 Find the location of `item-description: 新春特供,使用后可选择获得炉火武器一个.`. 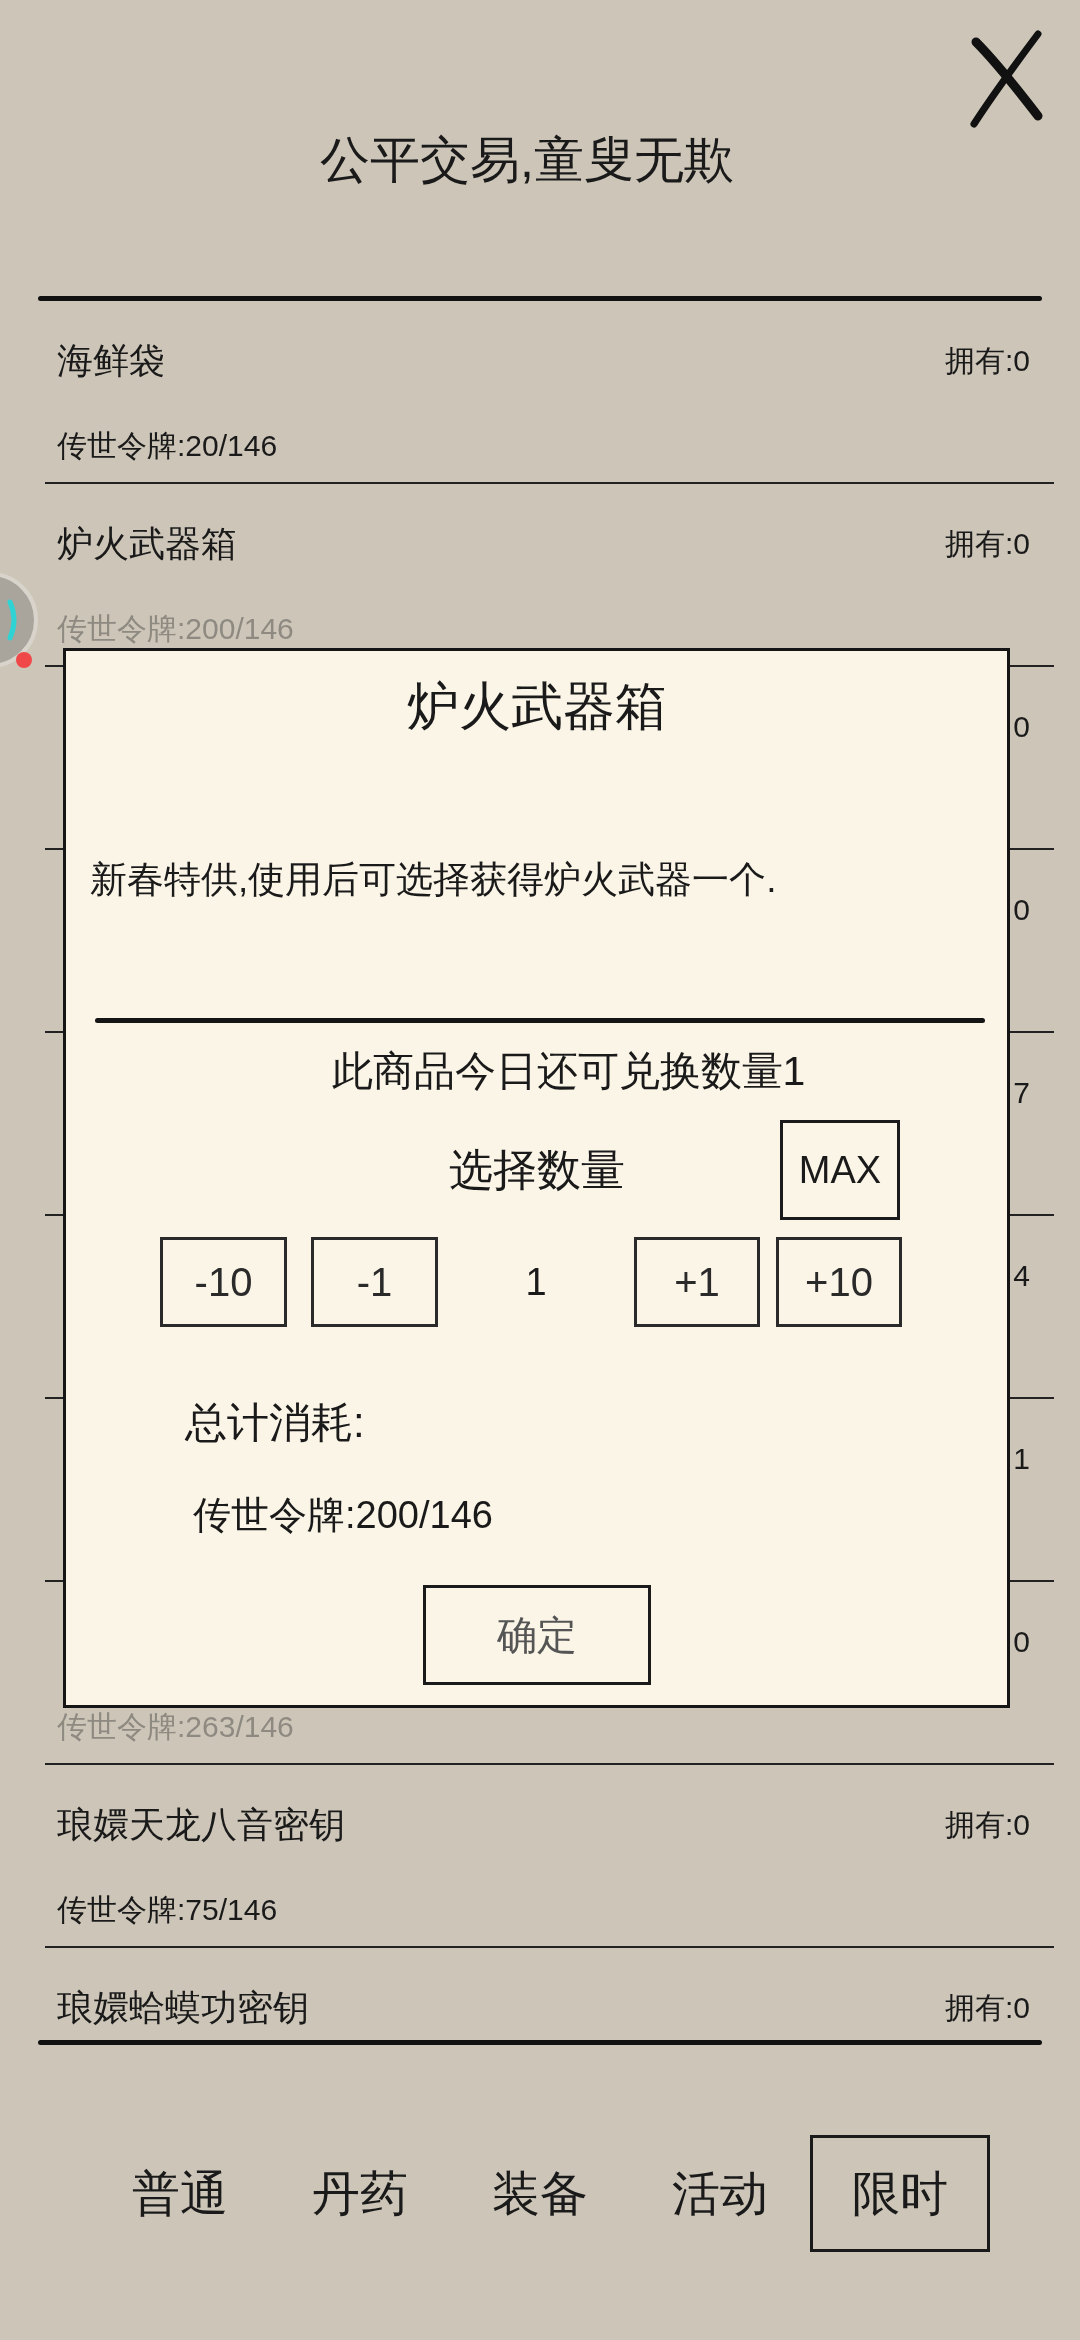

item-description: 新春特供,使用后可选择获得炉火武器一个. is located at coordinates (433, 880).